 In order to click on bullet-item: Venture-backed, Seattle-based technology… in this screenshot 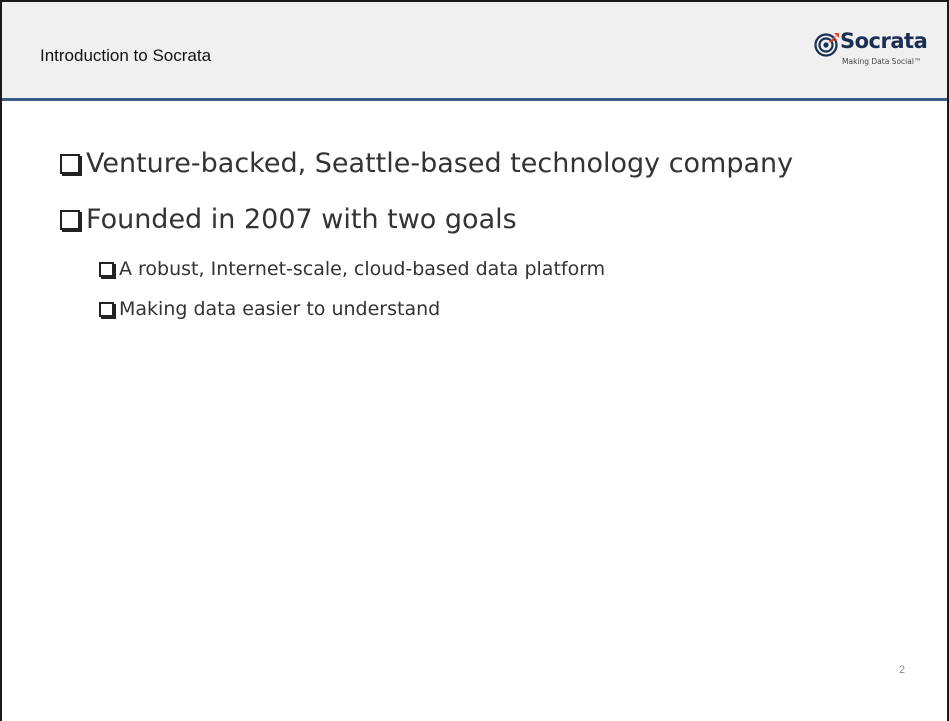, I will do `click(426, 163)`.